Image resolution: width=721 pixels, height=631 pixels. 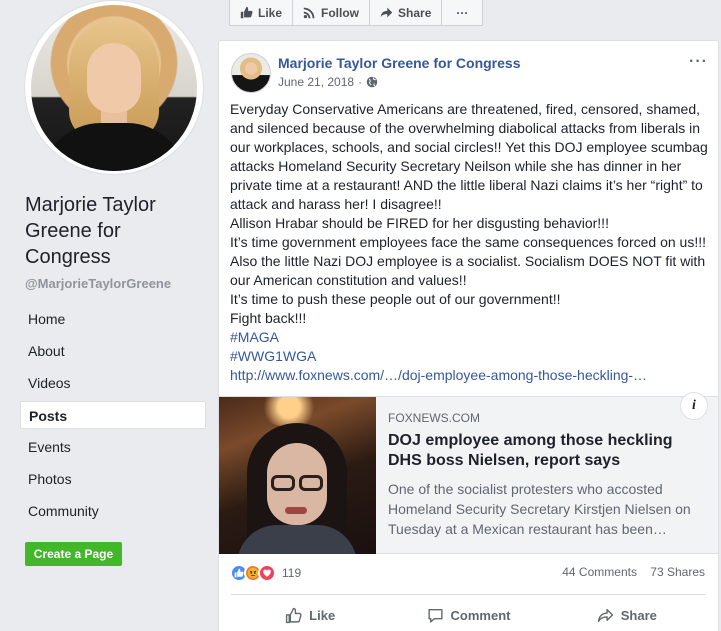 I want to click on comment-label: Comment, so click(x=480, y=615).